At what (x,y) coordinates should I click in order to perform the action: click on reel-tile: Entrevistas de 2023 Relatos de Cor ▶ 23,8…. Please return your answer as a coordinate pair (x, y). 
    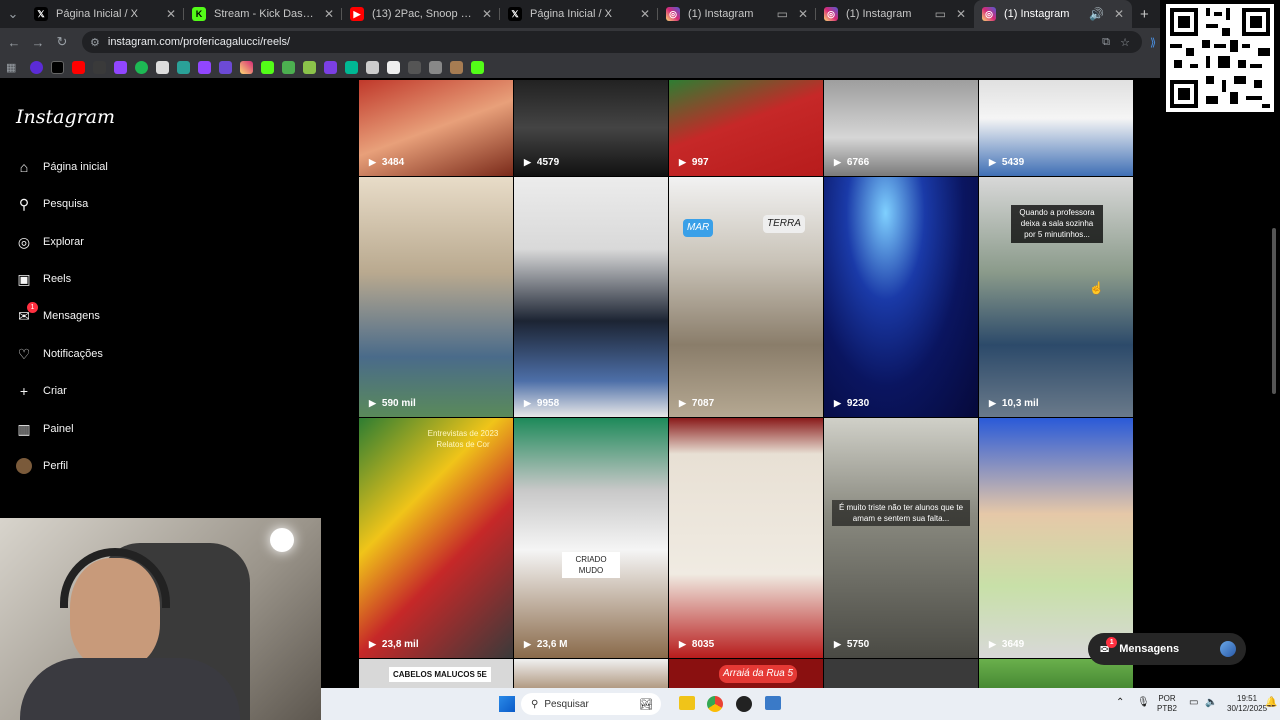
    Looking at the image, I should click on (436, 538).